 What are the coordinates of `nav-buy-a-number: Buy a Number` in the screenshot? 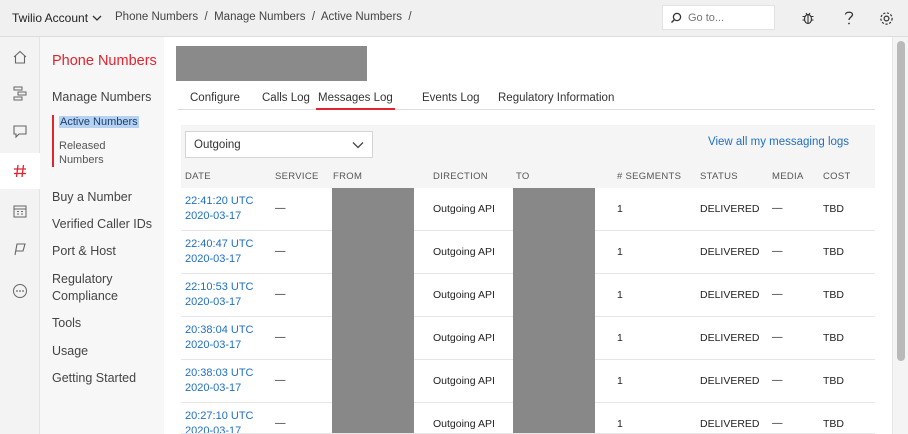 It's located at (92, 197).